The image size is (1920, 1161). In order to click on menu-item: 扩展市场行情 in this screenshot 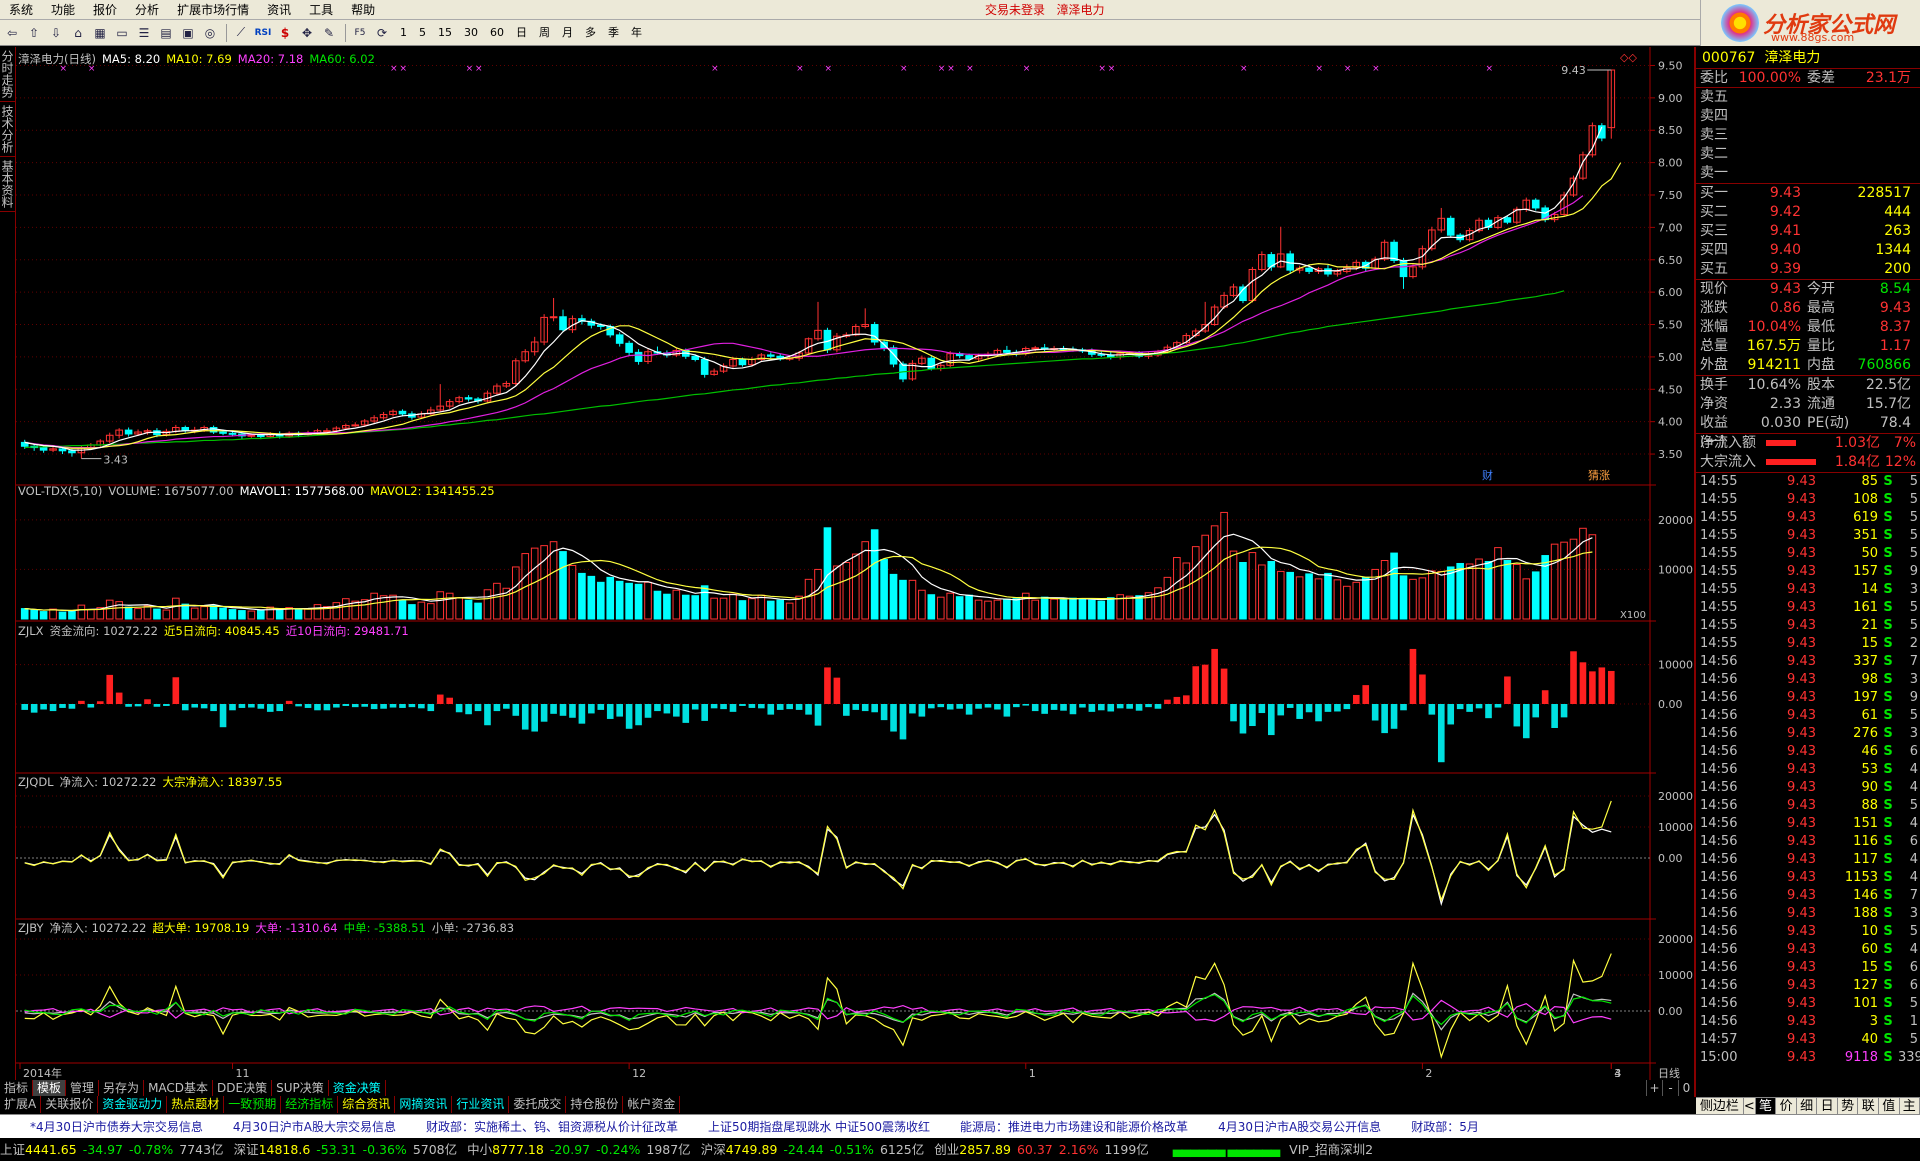, I will do `click(213, 10)`.